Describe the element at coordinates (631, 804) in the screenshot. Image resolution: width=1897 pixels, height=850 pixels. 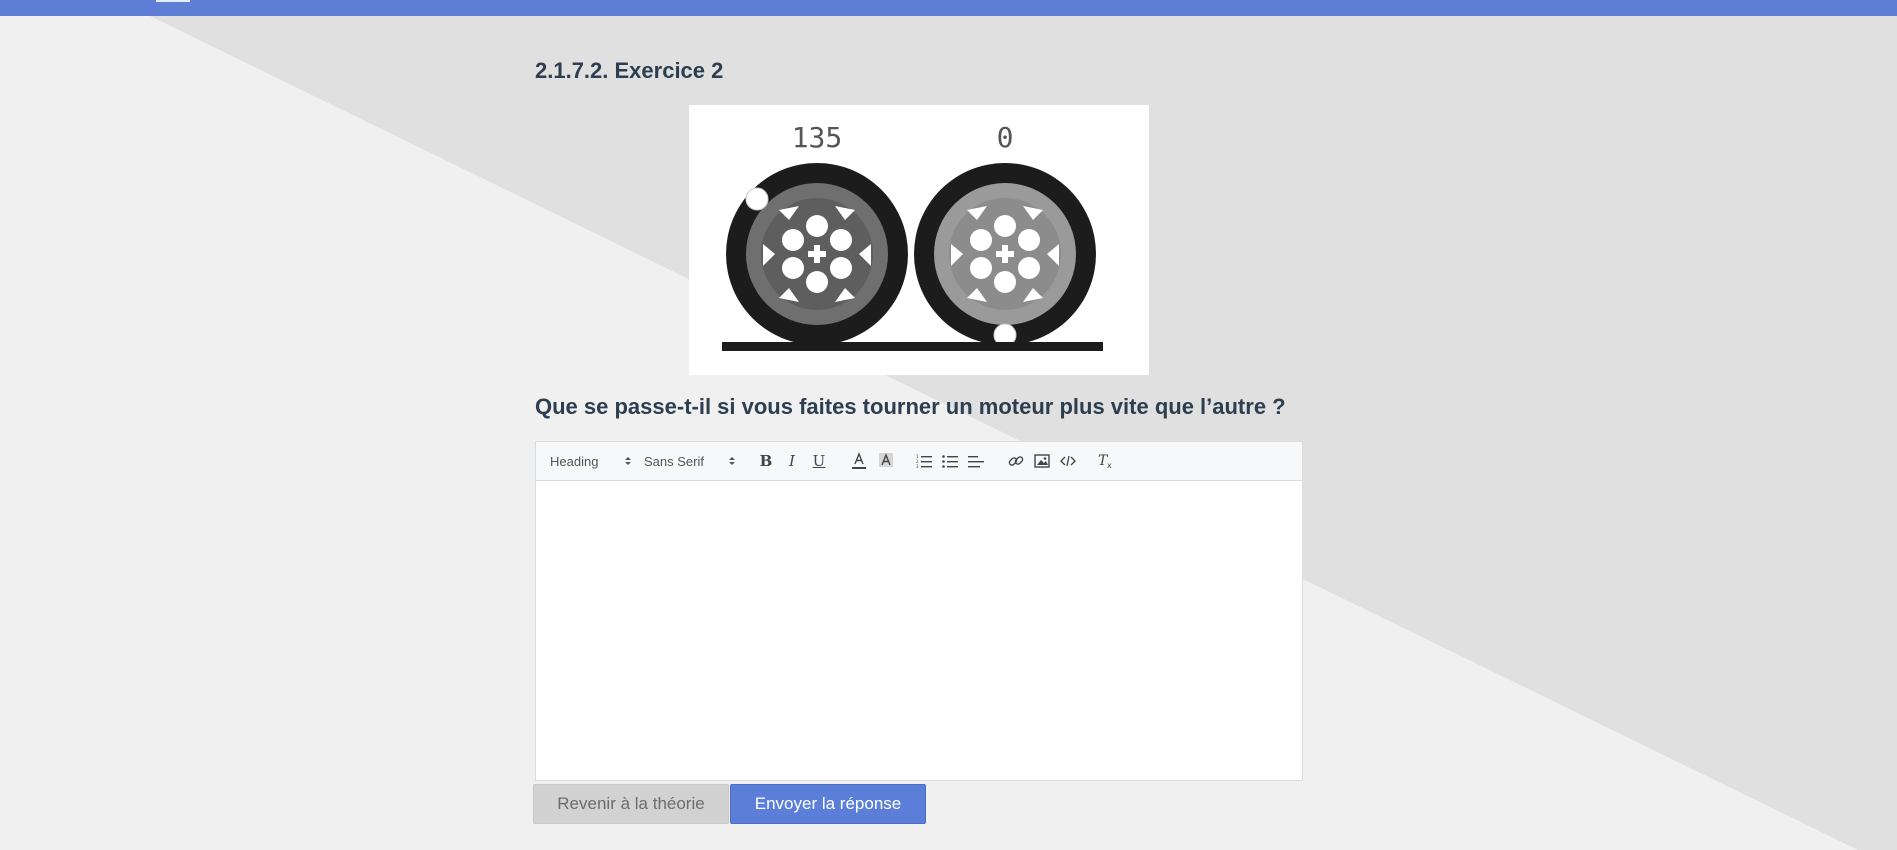
I see `back-to-theory-button: Revenir à la théorie` at that location.